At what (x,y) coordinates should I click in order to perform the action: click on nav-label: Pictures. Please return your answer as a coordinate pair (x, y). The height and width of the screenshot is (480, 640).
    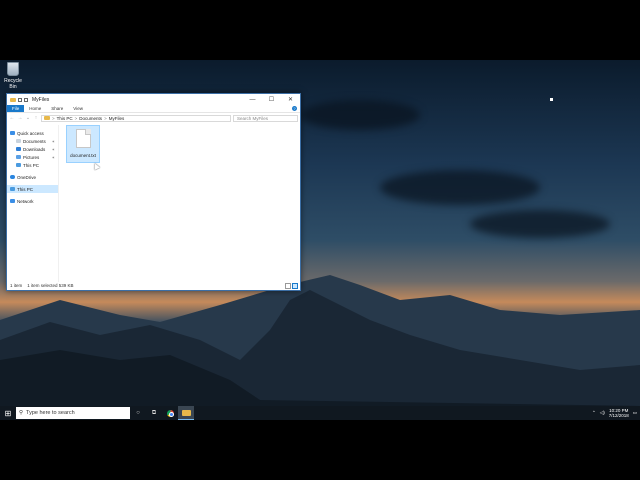
    Looking at the image, I should click on (31, 157).